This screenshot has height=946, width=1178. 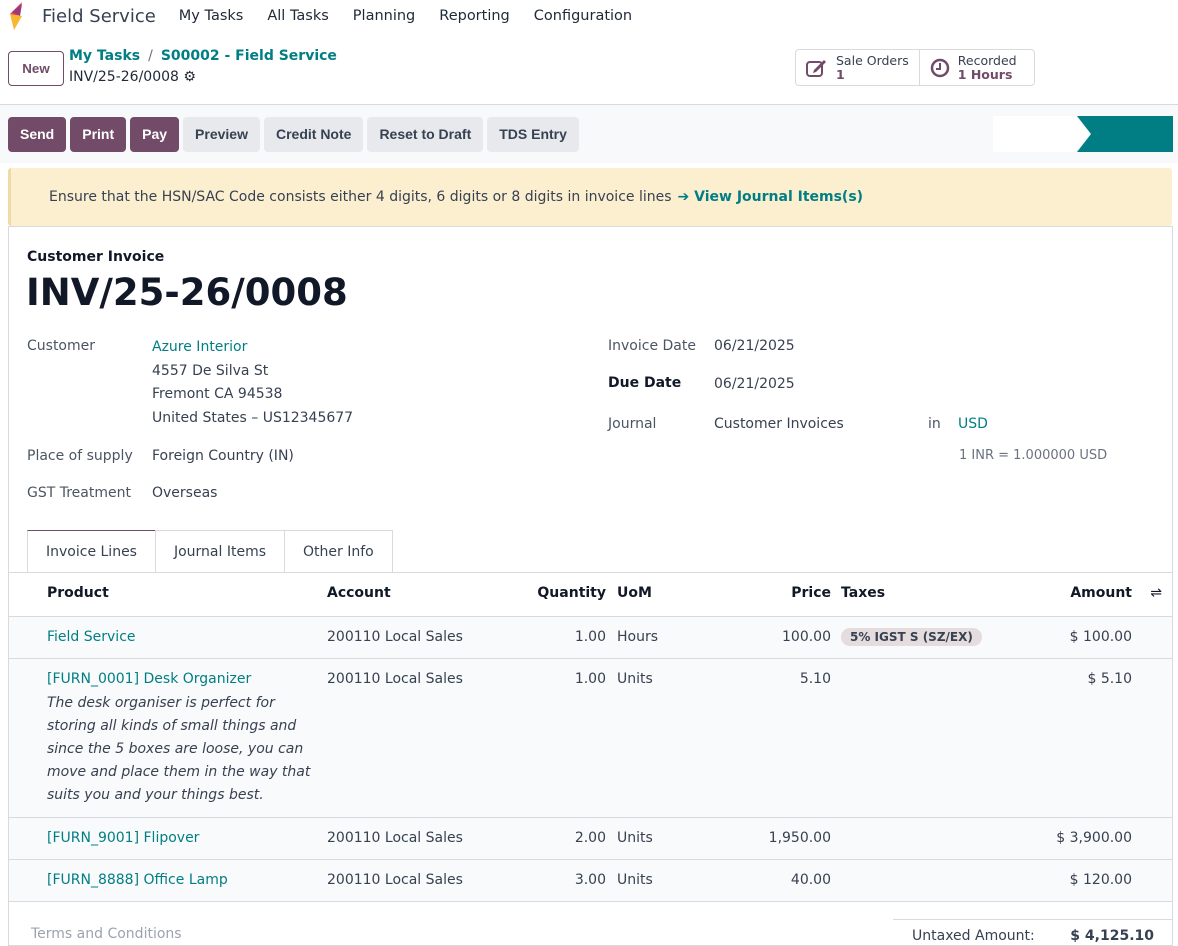 What do you see at coordinates (249, 56) in the screenshot?
I see `breadcrumb-sale-order: S00002 - Field Service` at bounding box center [249, 56].